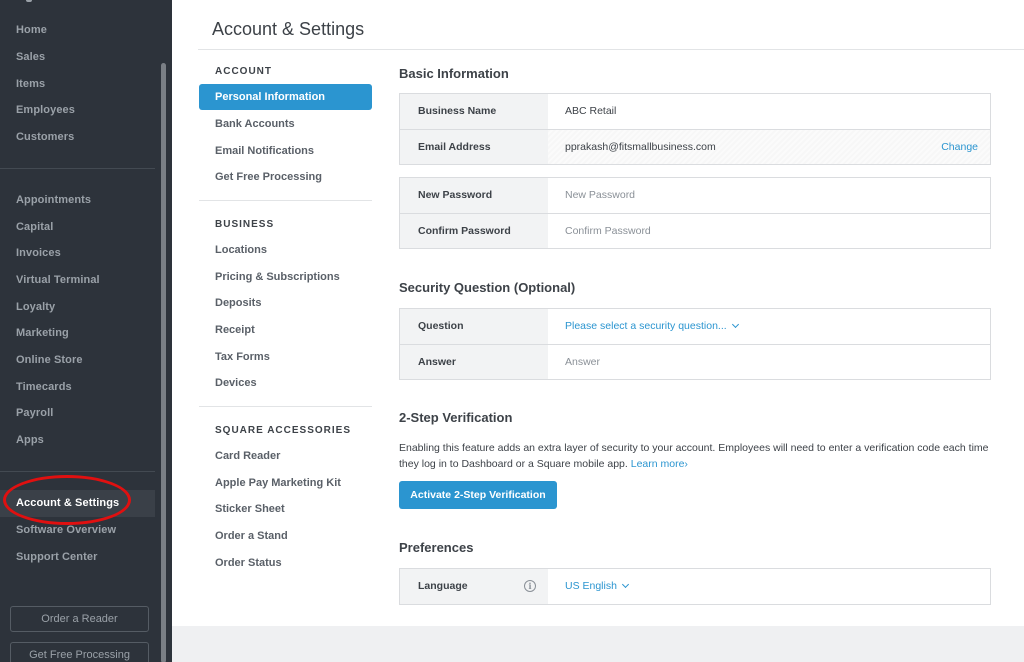  What do you see at coordinates (264, 151) in the screenshot?
I see `subnav-item-email-notifications: Email Notifications` at bounding box center [264, 151].